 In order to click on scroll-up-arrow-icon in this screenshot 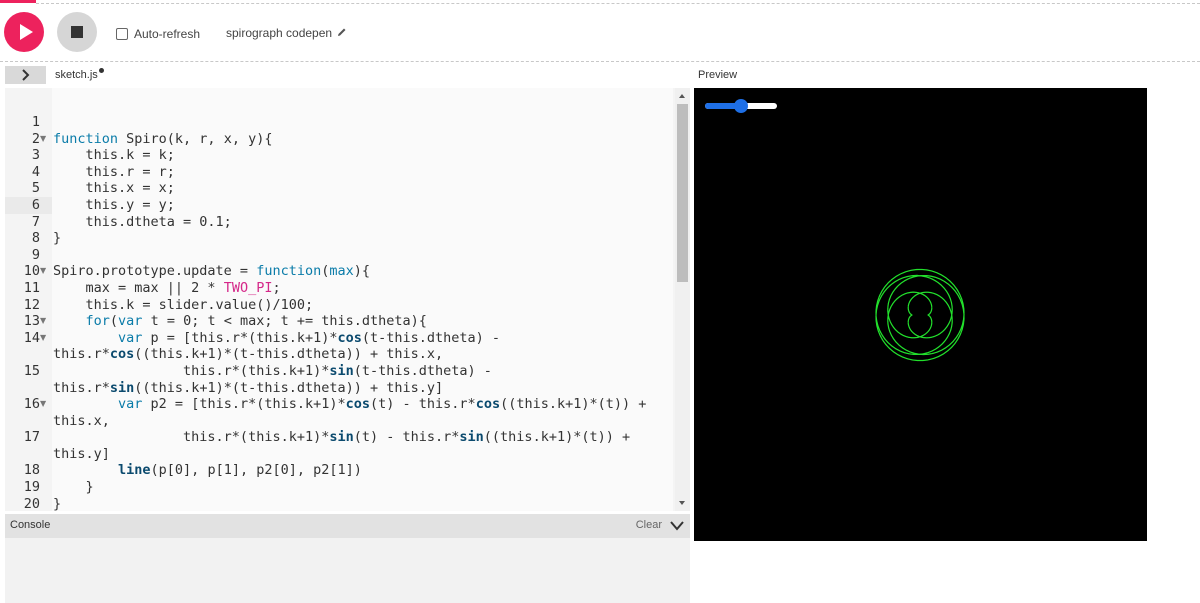, I will do `click(682, 96)`.